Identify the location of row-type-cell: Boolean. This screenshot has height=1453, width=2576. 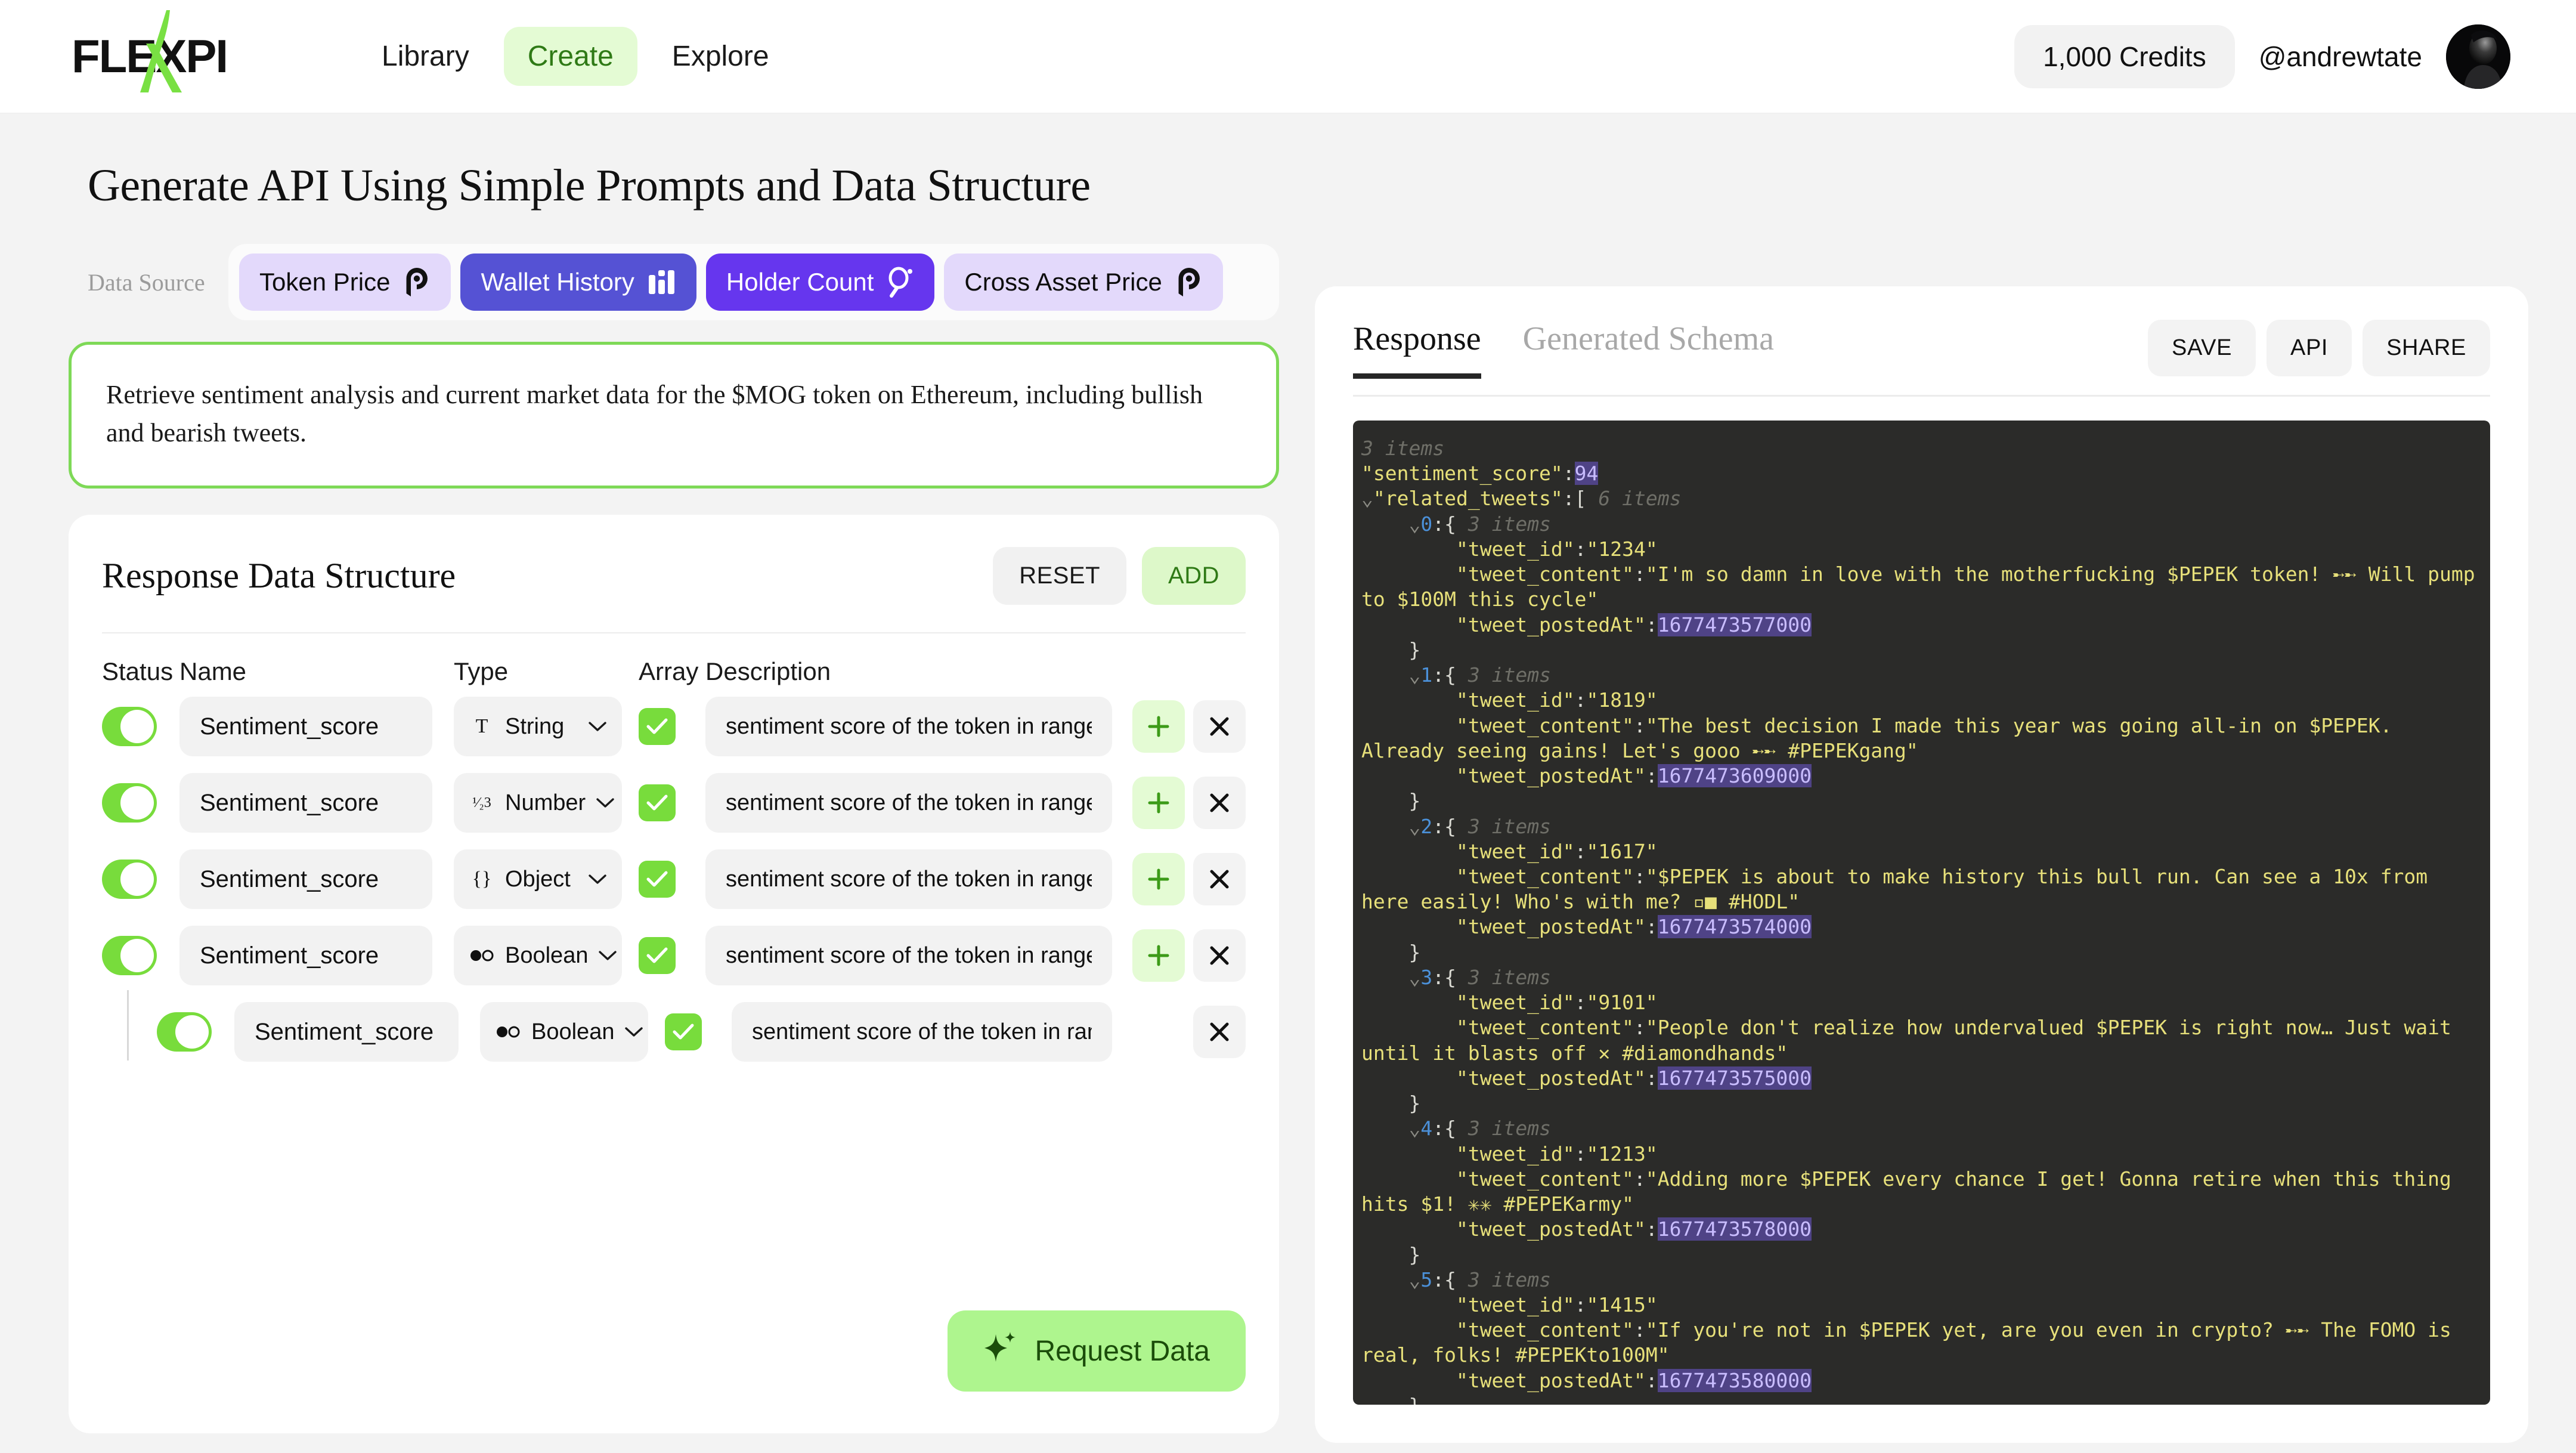
(573, 1032).